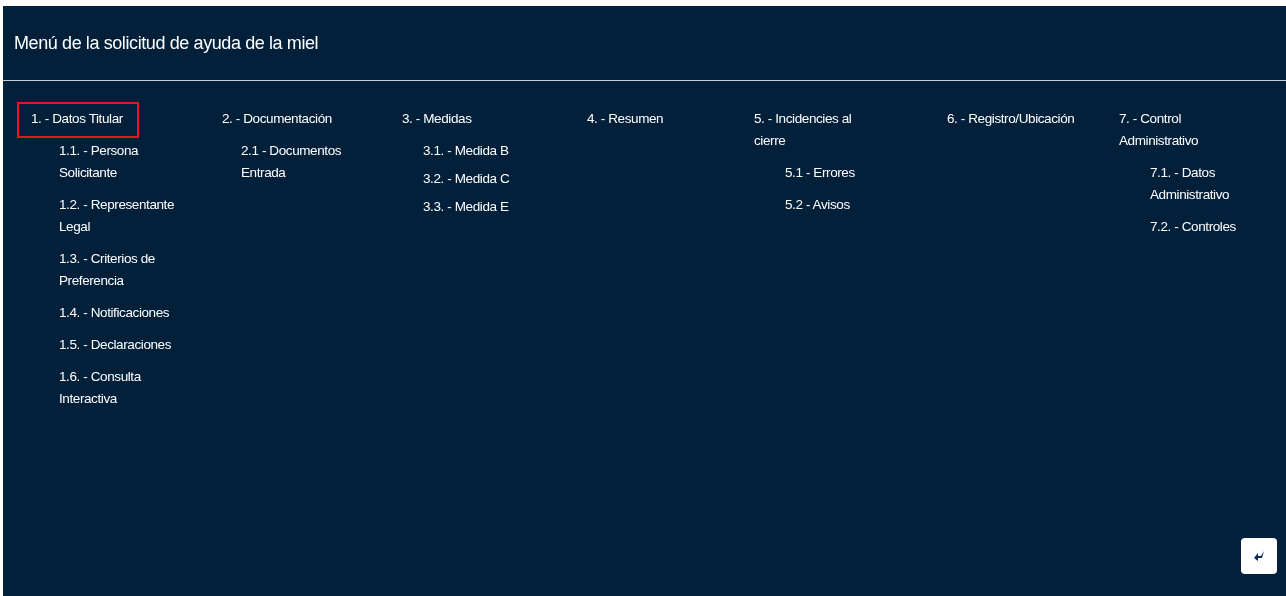 The height and width of the screenshot is (596, 1286). Describe the element at coordinates (466, 207) in the screenshot. I see `submenu-item: 3.3. - Medida E` at that location.